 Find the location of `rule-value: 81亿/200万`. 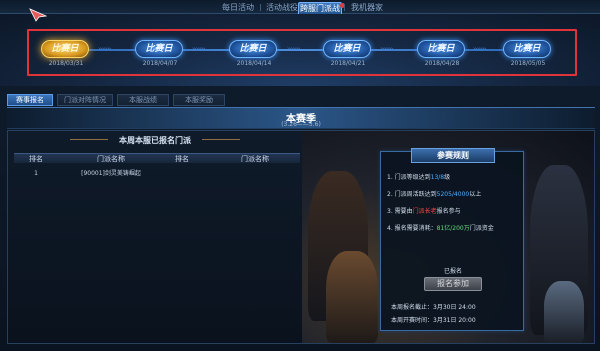

rule-value: 81亿/200万 is located at coordinates (453, 228).